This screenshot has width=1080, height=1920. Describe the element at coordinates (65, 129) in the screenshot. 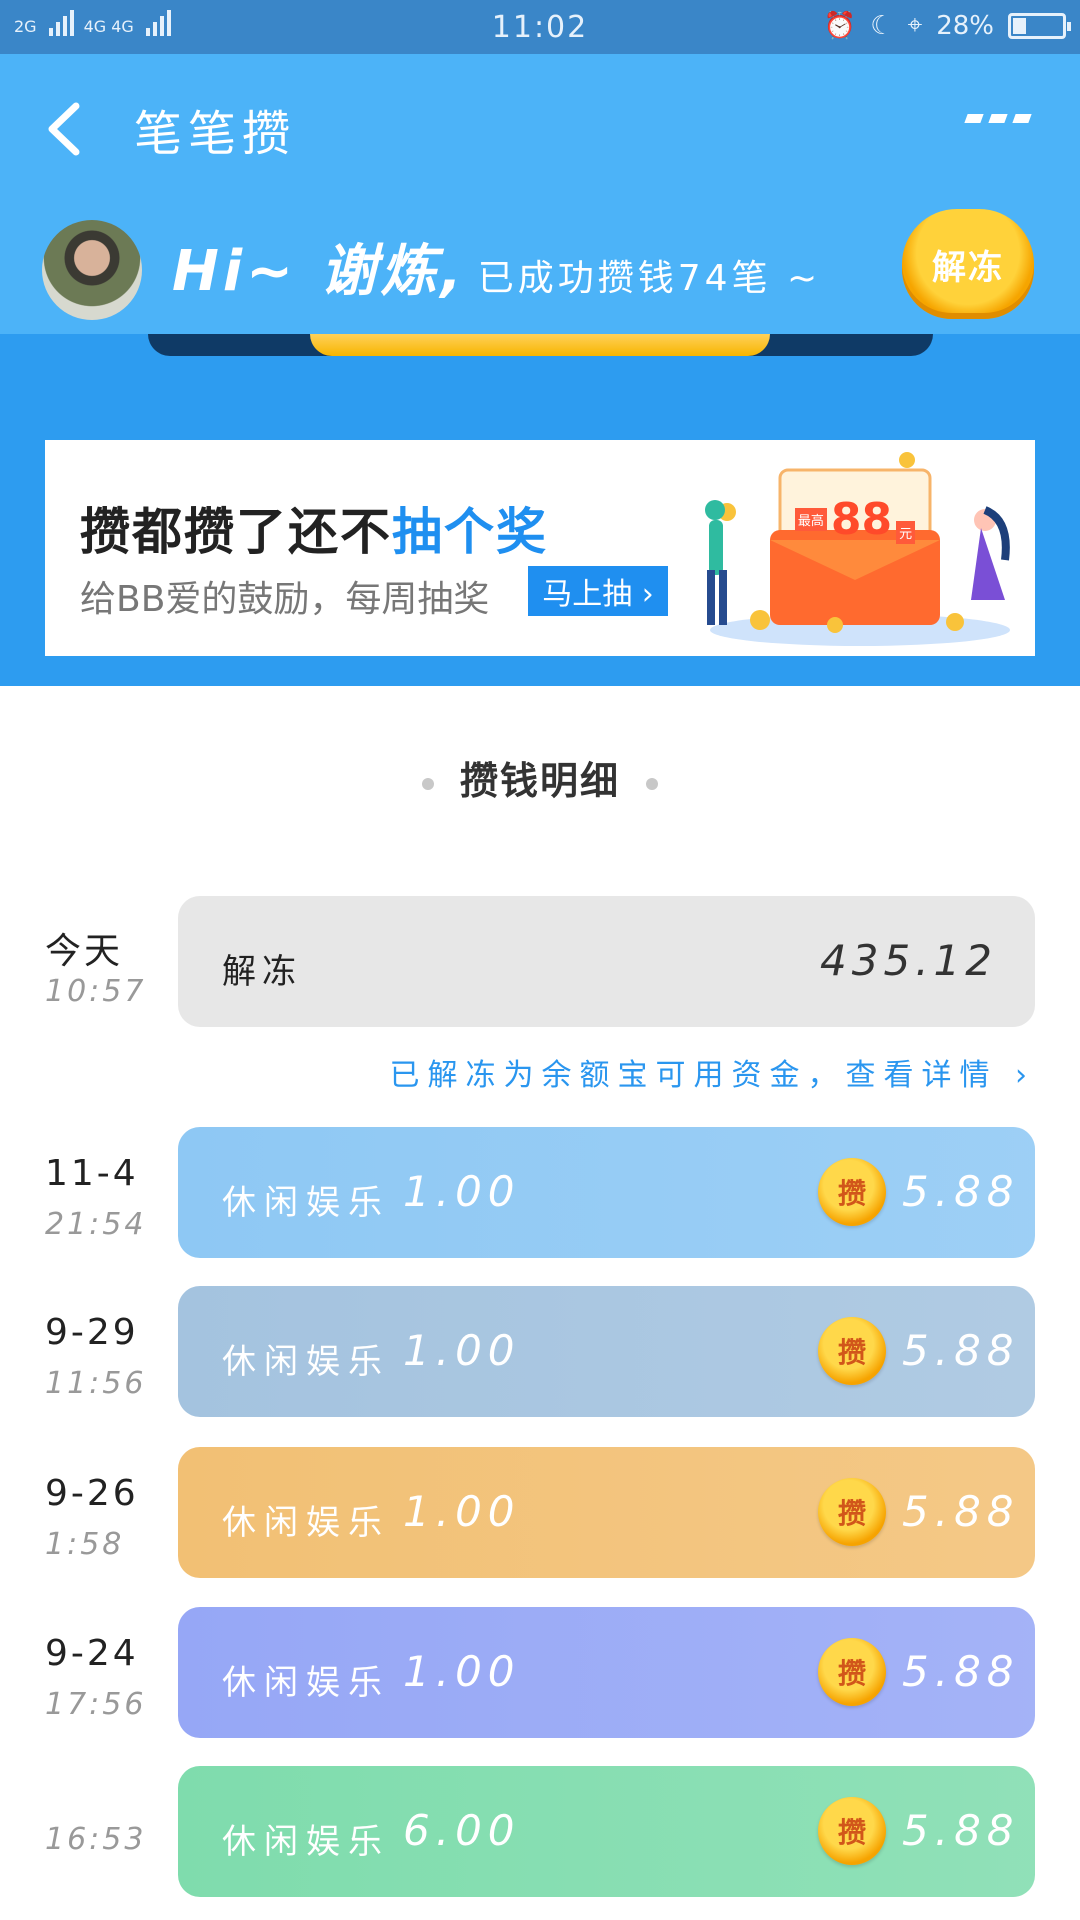

I see `back-arrow-icon` at that location.